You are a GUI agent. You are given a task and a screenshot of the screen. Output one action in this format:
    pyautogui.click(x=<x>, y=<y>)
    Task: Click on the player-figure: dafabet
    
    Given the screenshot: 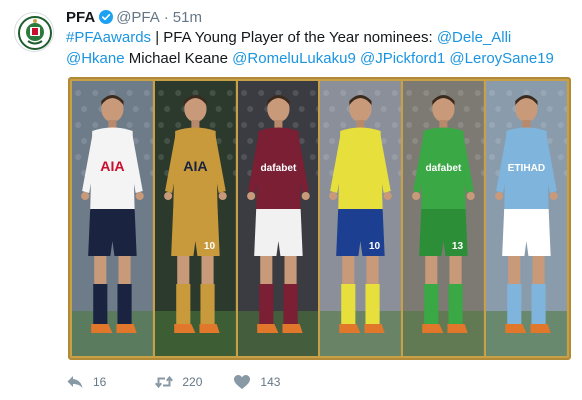 What is the action you would take?
    pyautogui.click(x=278, y=218)
    